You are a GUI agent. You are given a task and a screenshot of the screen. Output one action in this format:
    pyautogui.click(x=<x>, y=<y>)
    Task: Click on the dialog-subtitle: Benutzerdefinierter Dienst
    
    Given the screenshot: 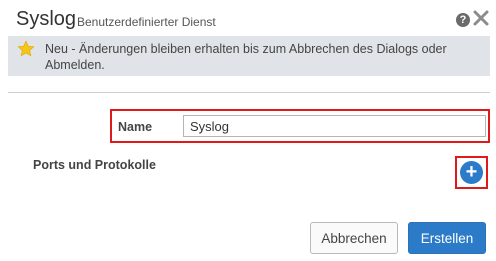 What is the action you would take?
    pyautogui.click(x=146, y=22)
    